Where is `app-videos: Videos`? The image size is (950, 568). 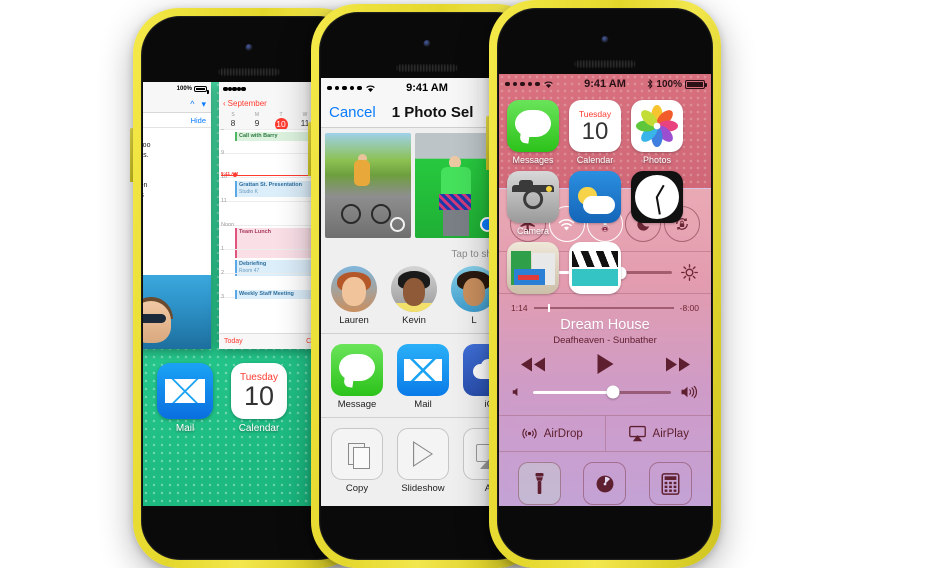 app-videos: Videos is located at coordinates (595, 274).